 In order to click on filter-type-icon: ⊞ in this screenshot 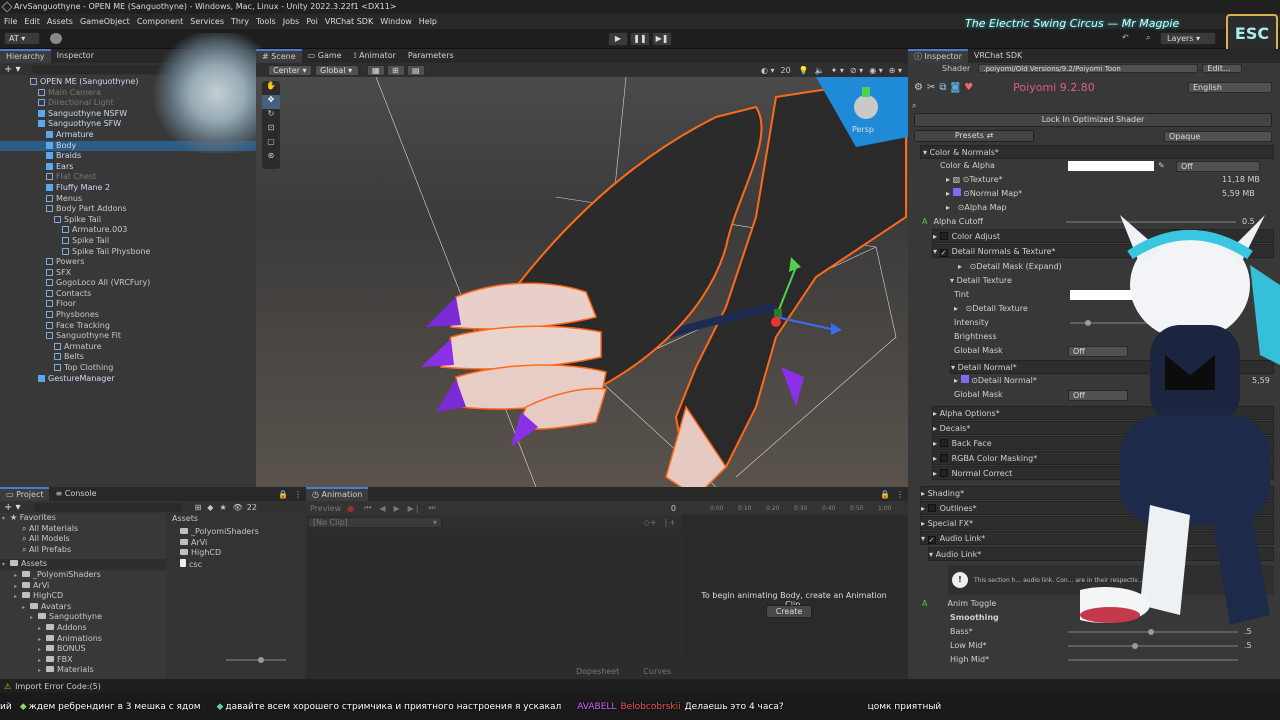, I will do `click(198, 507)`.